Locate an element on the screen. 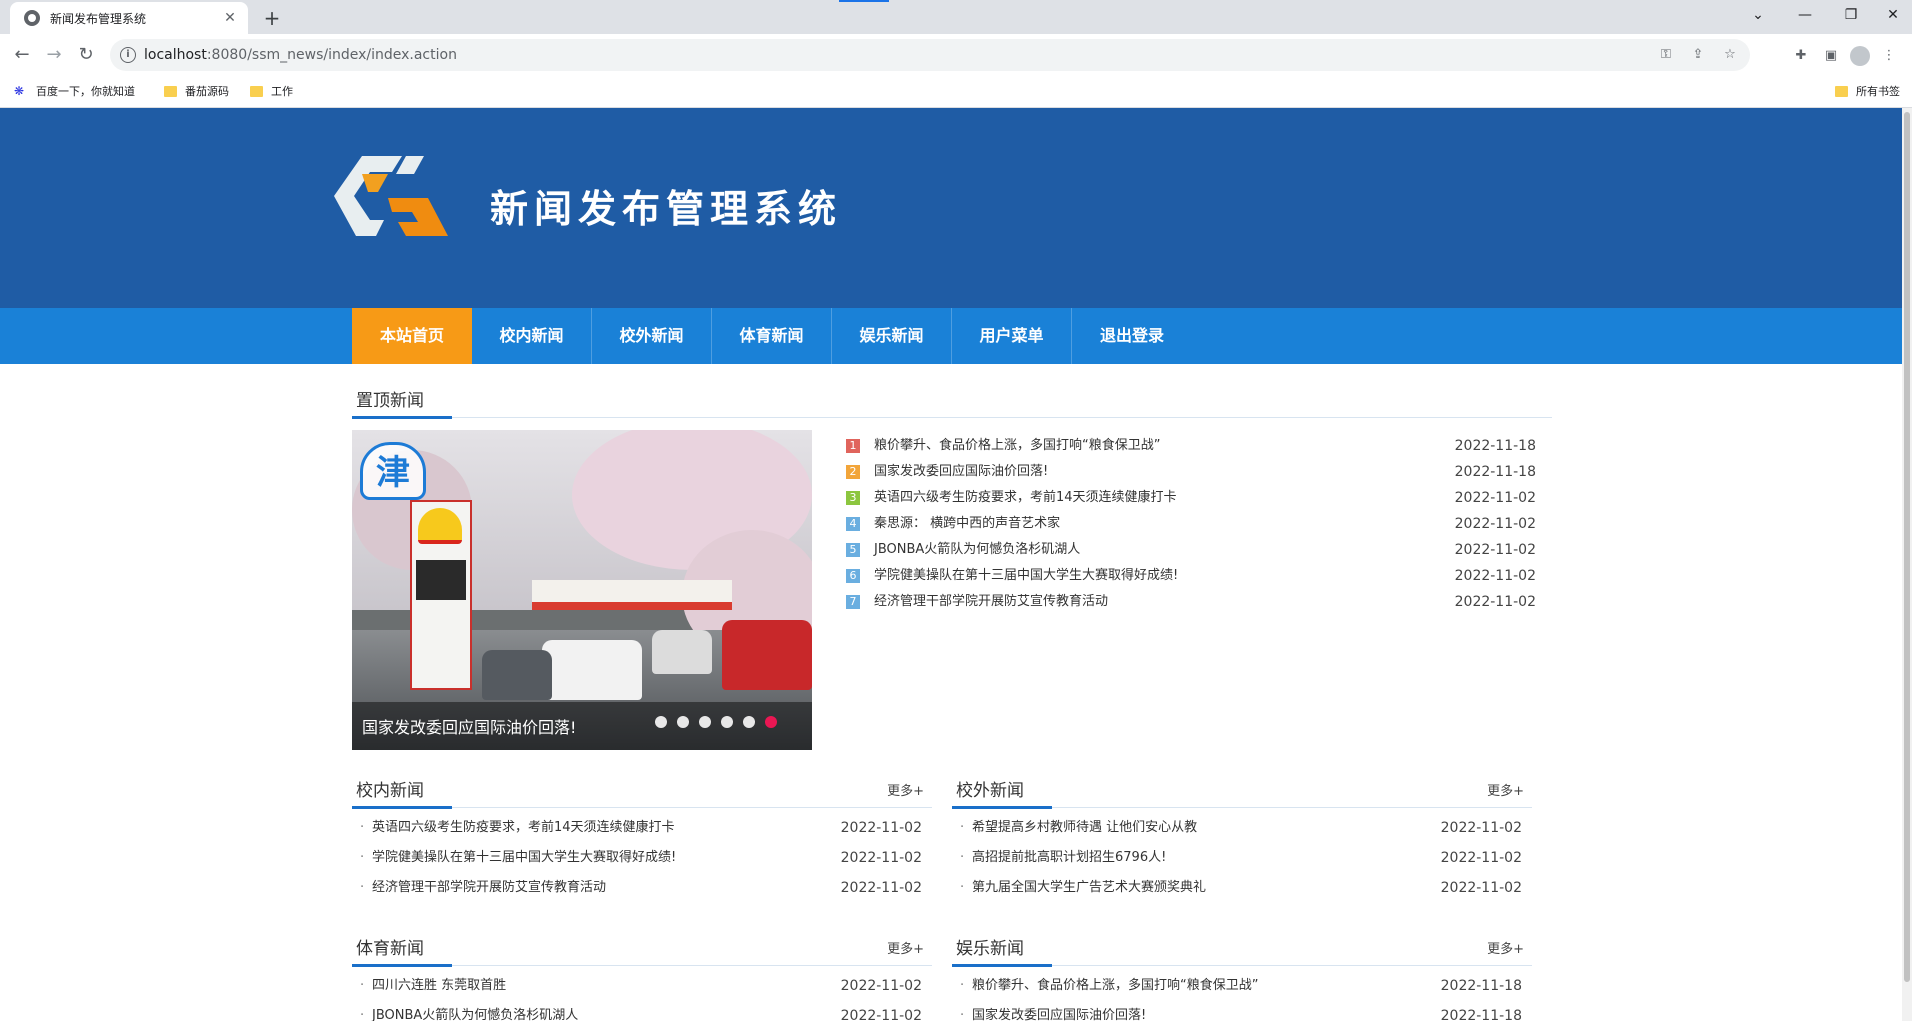 This screenshot has width=1912, height=1021. nav-sports-news: 体育新闻 is located at coordinates (772, 336).